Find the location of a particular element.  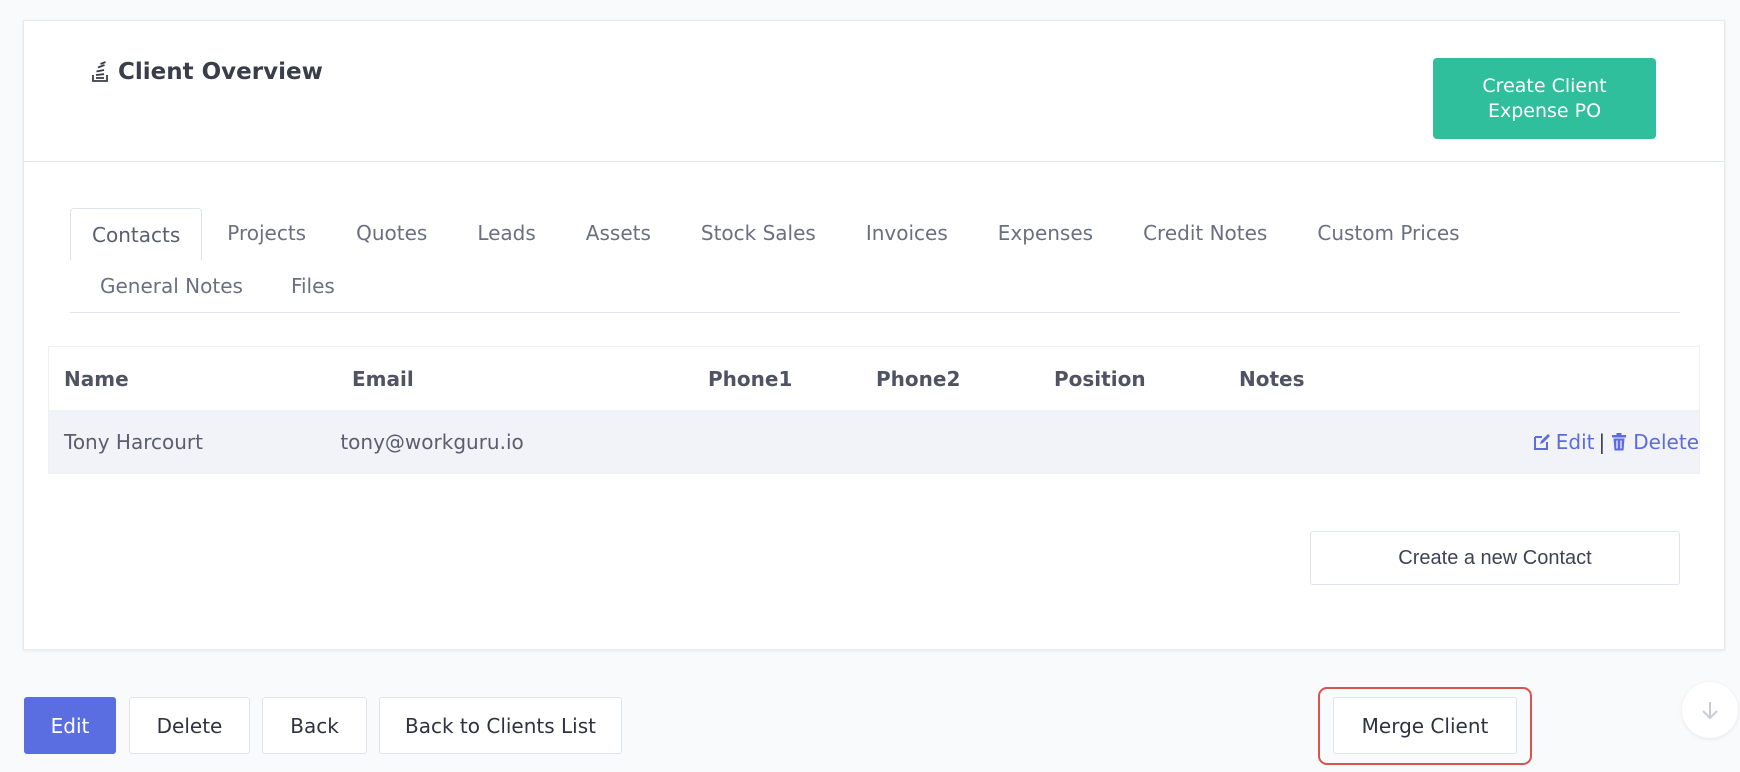

column-header-notes: Notes is located at coordinates (1272, 378).